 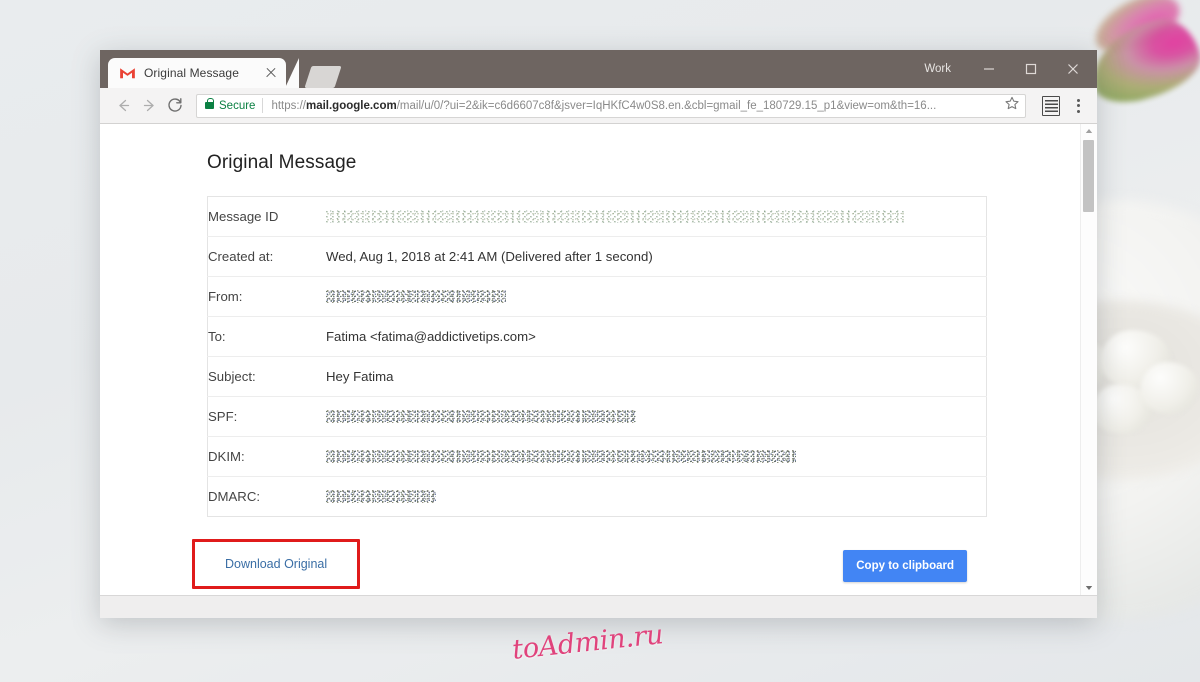 I want to click on profile-label: Work, so click(x=937, y=69).